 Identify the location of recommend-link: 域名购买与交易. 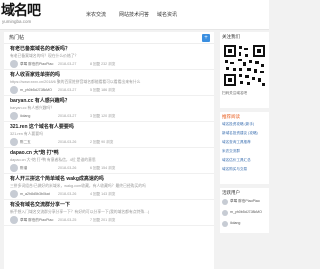
(234, 169).